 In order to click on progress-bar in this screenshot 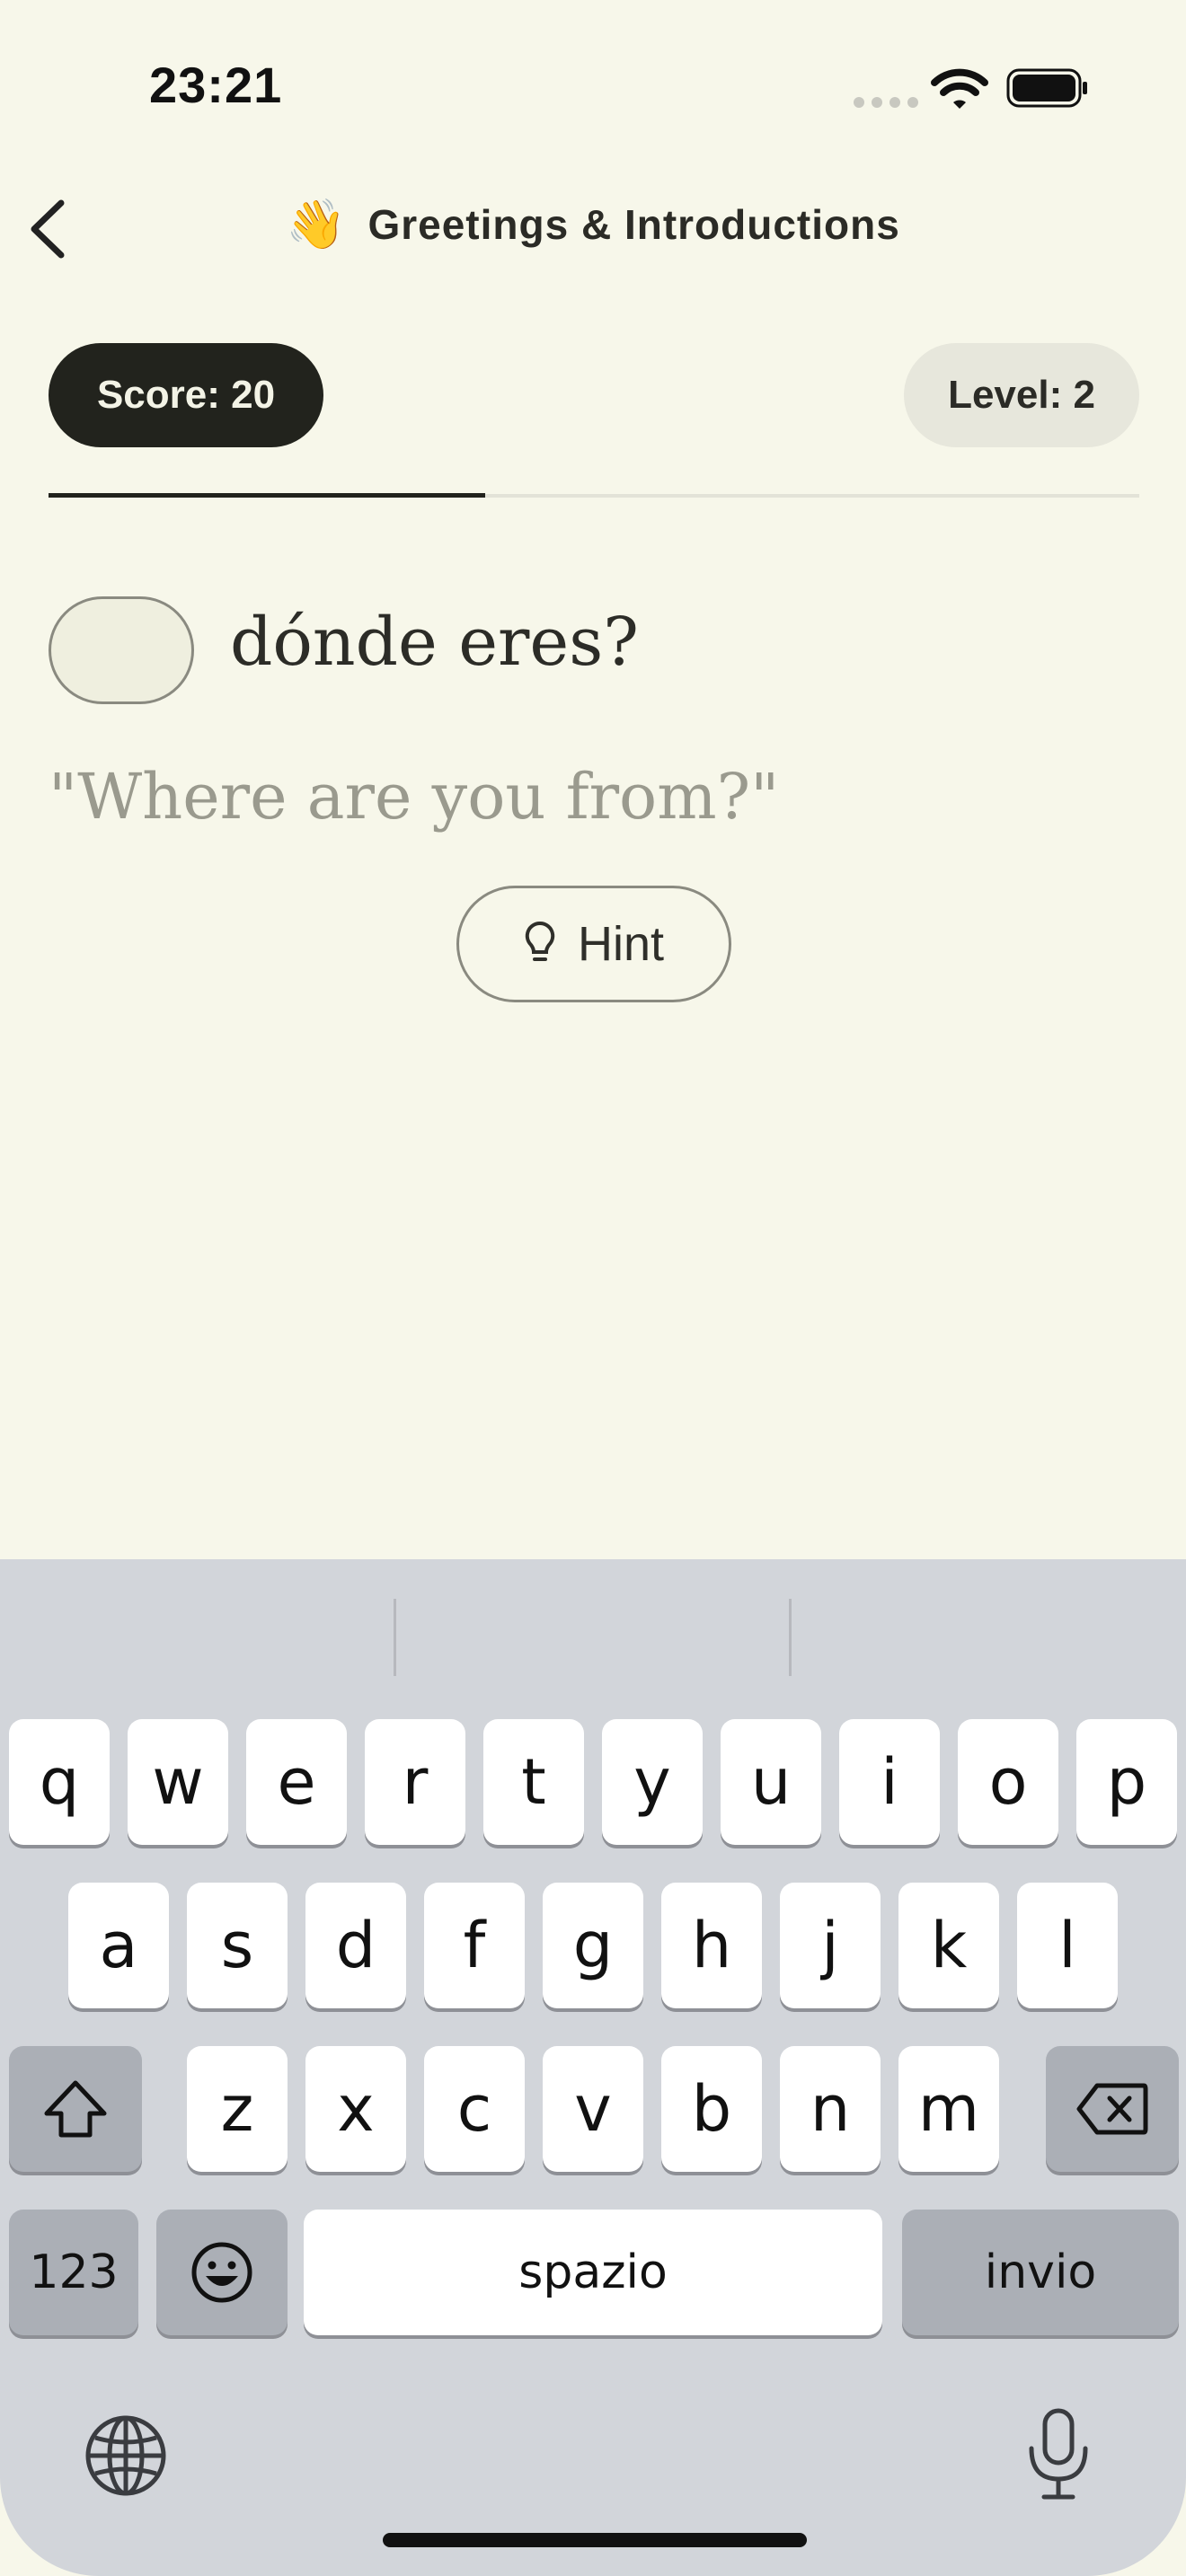, I will do `click(594, 495)`.